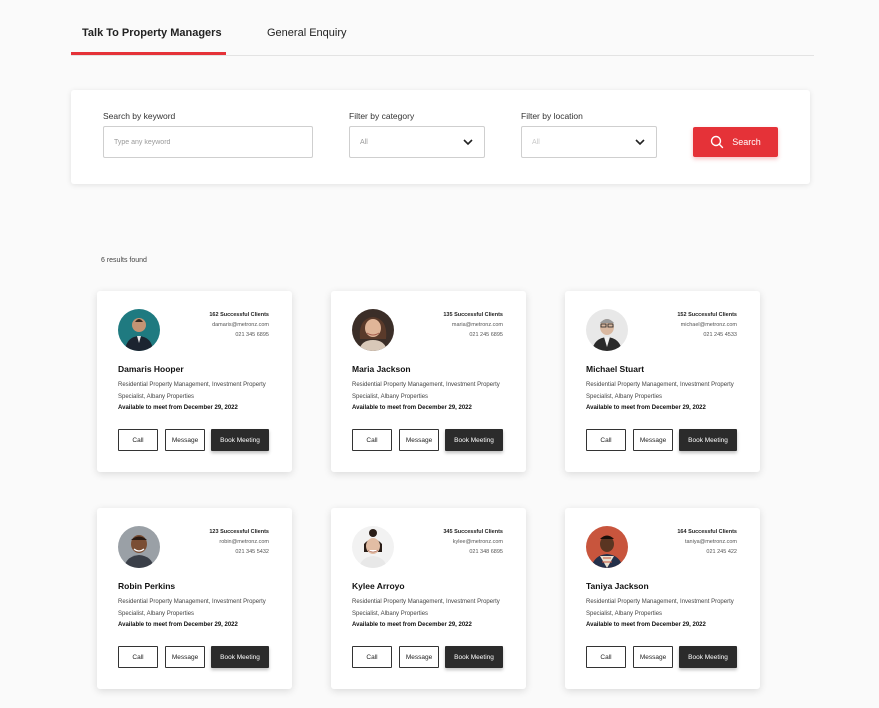 The image size is (879, 708). I want to click on phone: 021 245 4533, so click(720, 335).